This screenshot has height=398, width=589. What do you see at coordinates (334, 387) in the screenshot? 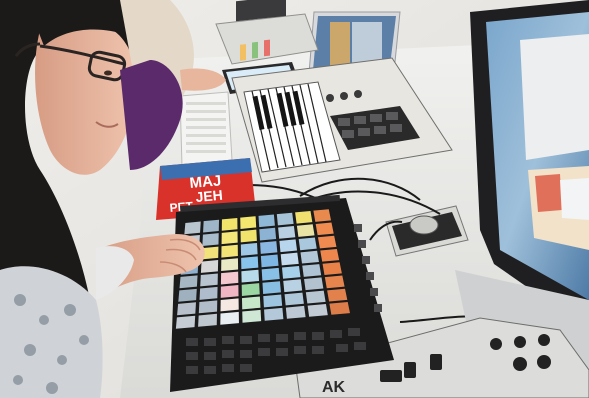
I see `mixer-brand-text: AK` at bounding box center [334, 387].